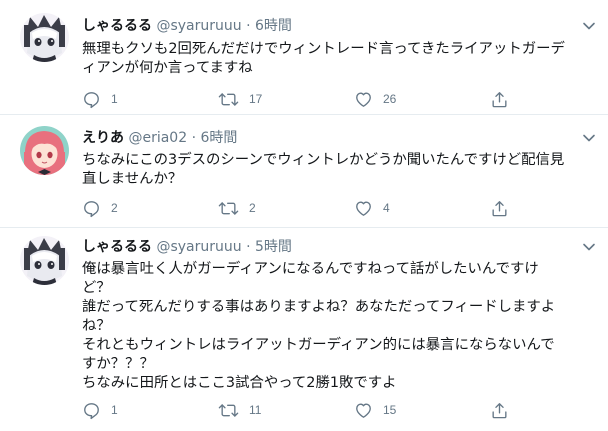  I want to click on like-count: 26, so click(390, 99).